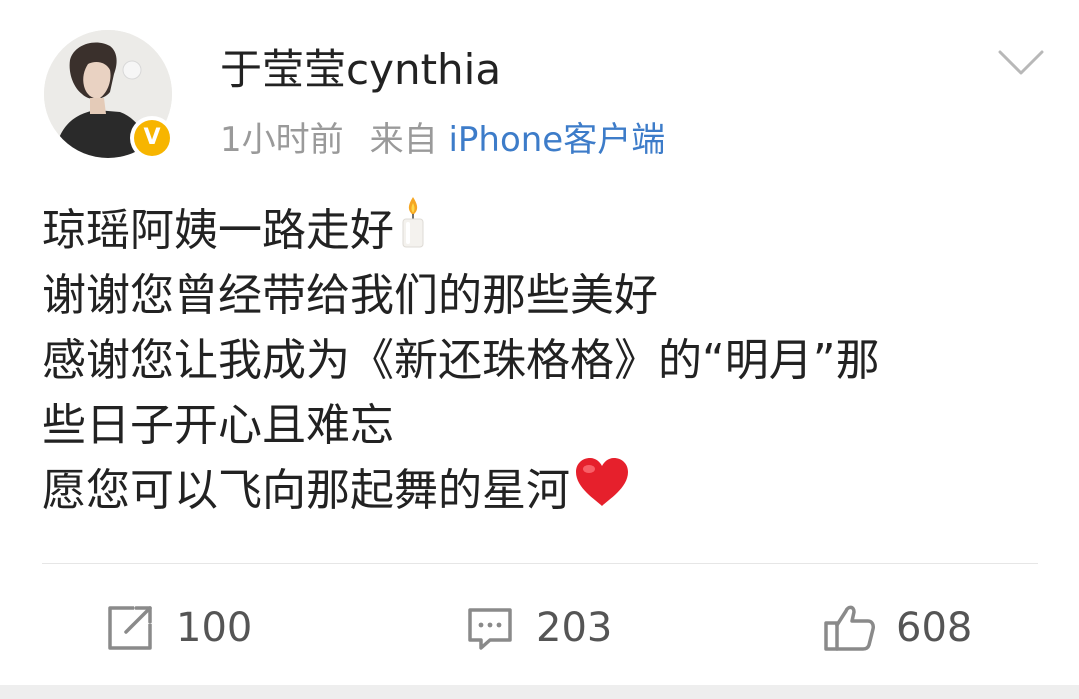 The height and width of the screenshot is (699, 1079). Describe the element at coordinates (306, 490) in the screenshot. I see `content-text: 愿您可以飞向那起舞的星河` at that location.